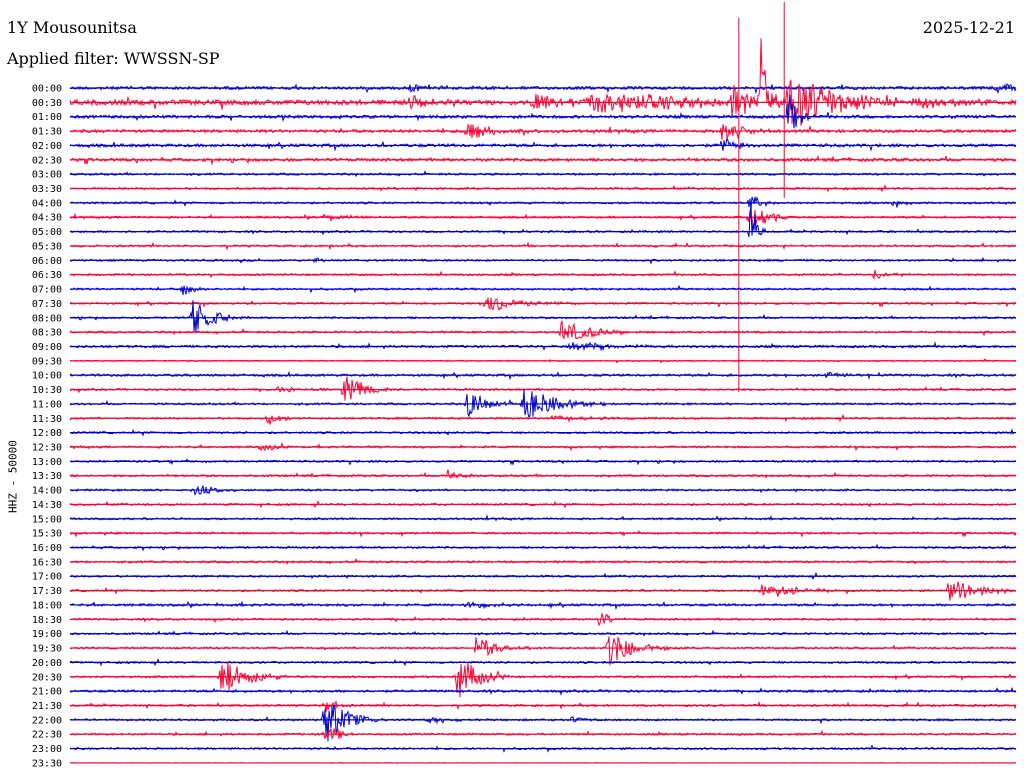 The height and width of the screenshot is (780, 1024). I want to click on time-tick-label: 21:00, so click(47, 692).